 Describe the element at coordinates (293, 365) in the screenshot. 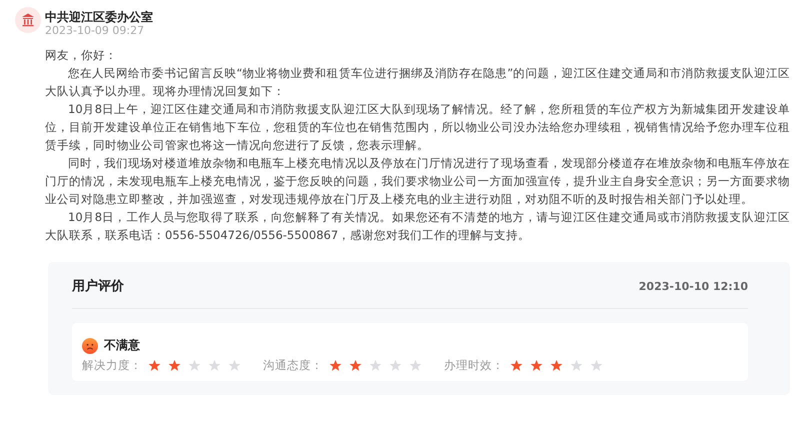

I see `rating-label: 沟通态度：` at that location.